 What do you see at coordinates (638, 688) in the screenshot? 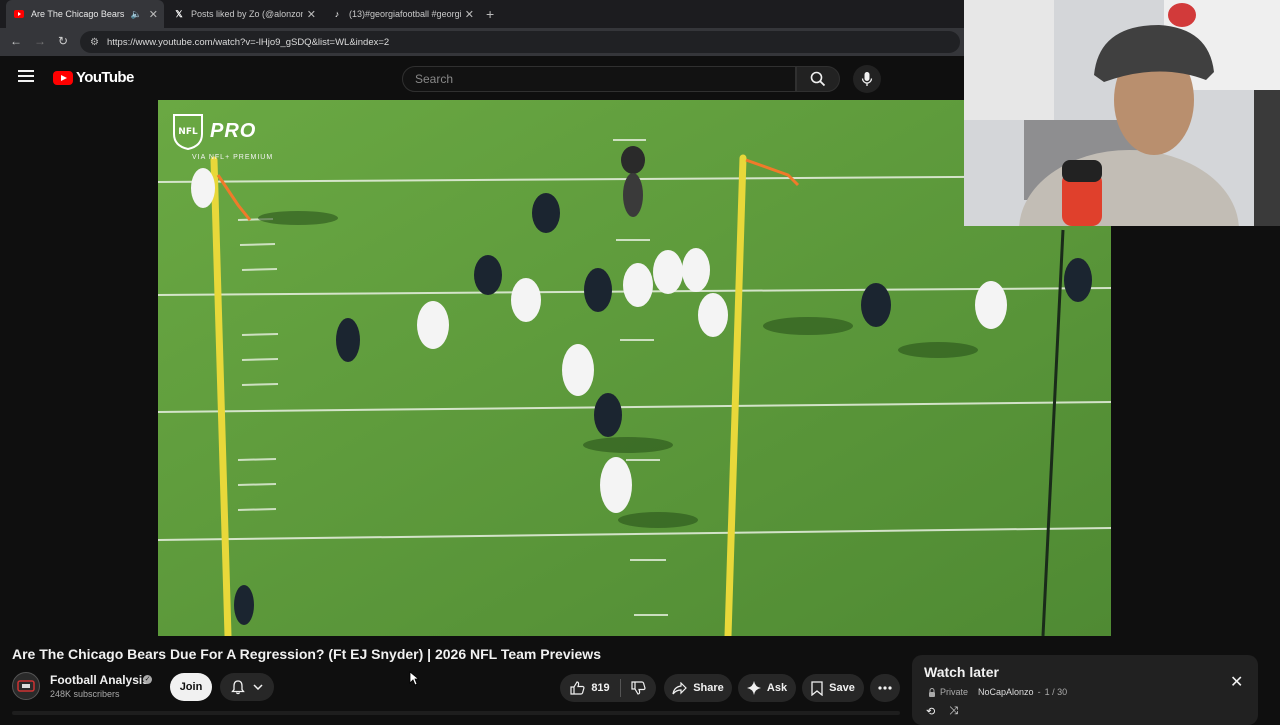
I see `thumbs-down-icon` at bounding box center [638, 688].